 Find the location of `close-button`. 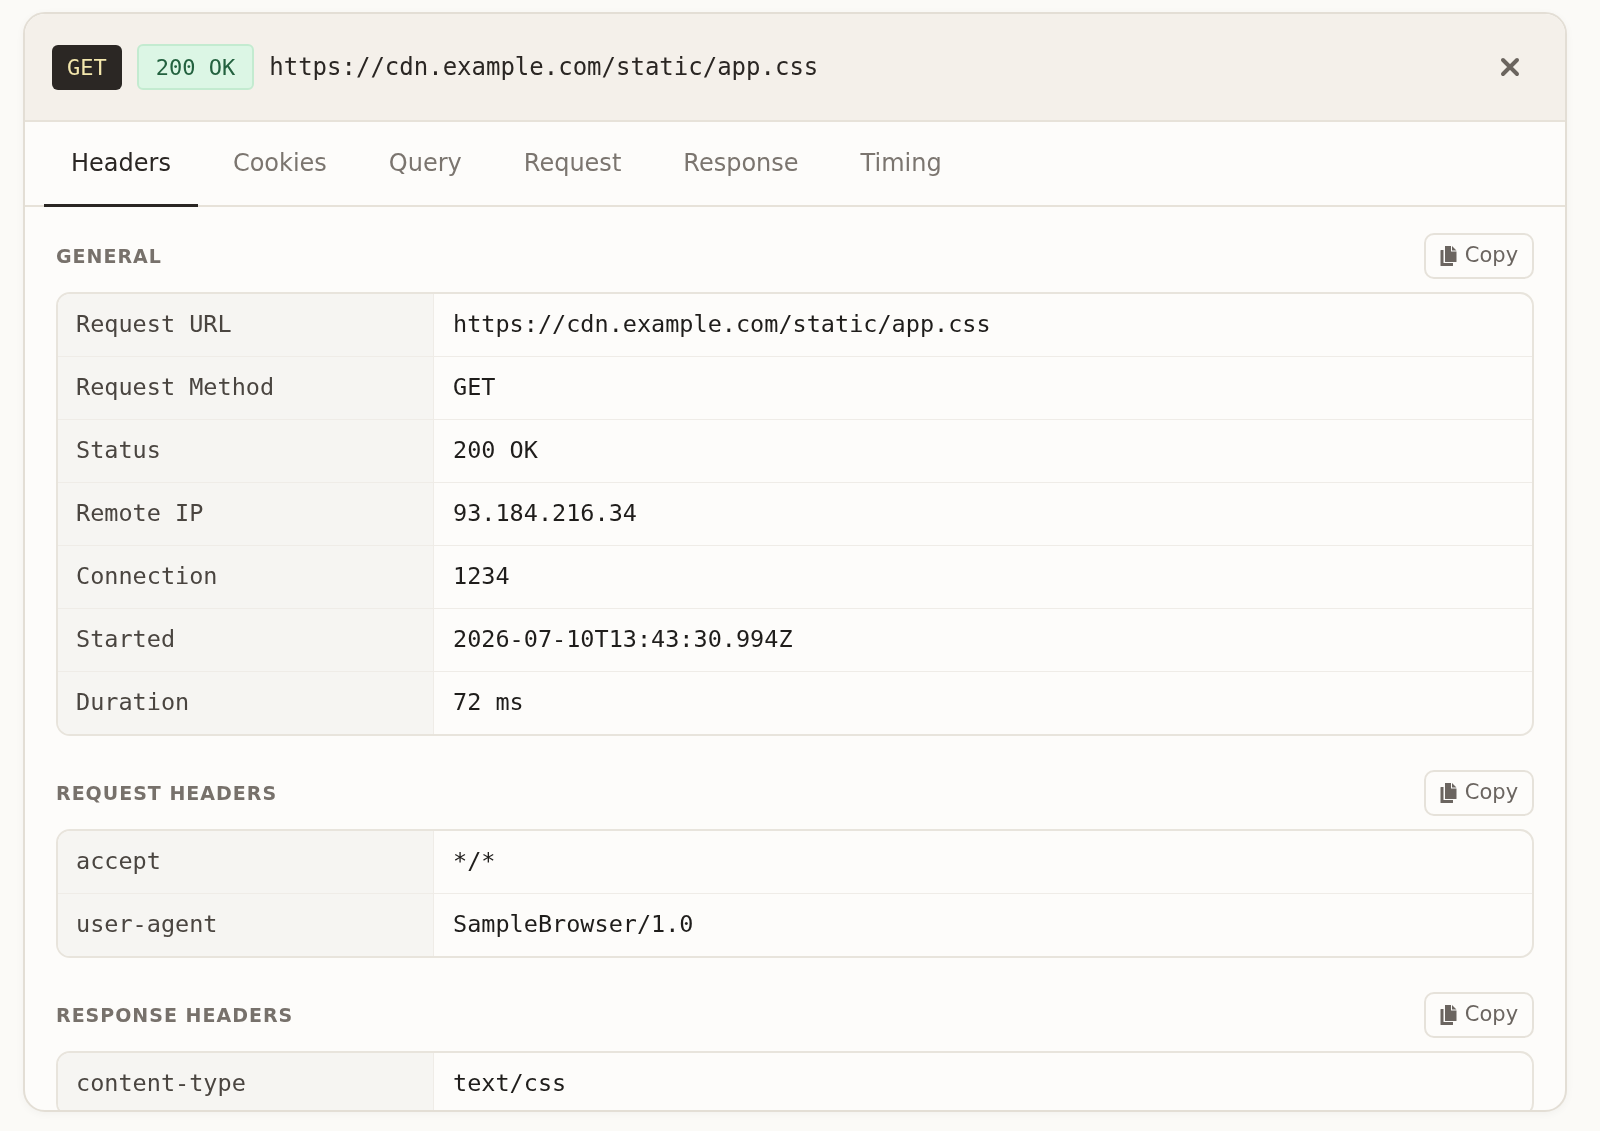

close-button is located at coordinates (1510, 67).